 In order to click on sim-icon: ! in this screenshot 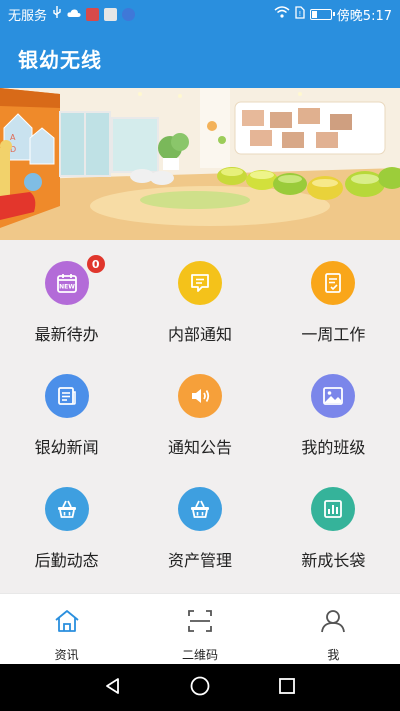, I will do `click(300, 14)`.